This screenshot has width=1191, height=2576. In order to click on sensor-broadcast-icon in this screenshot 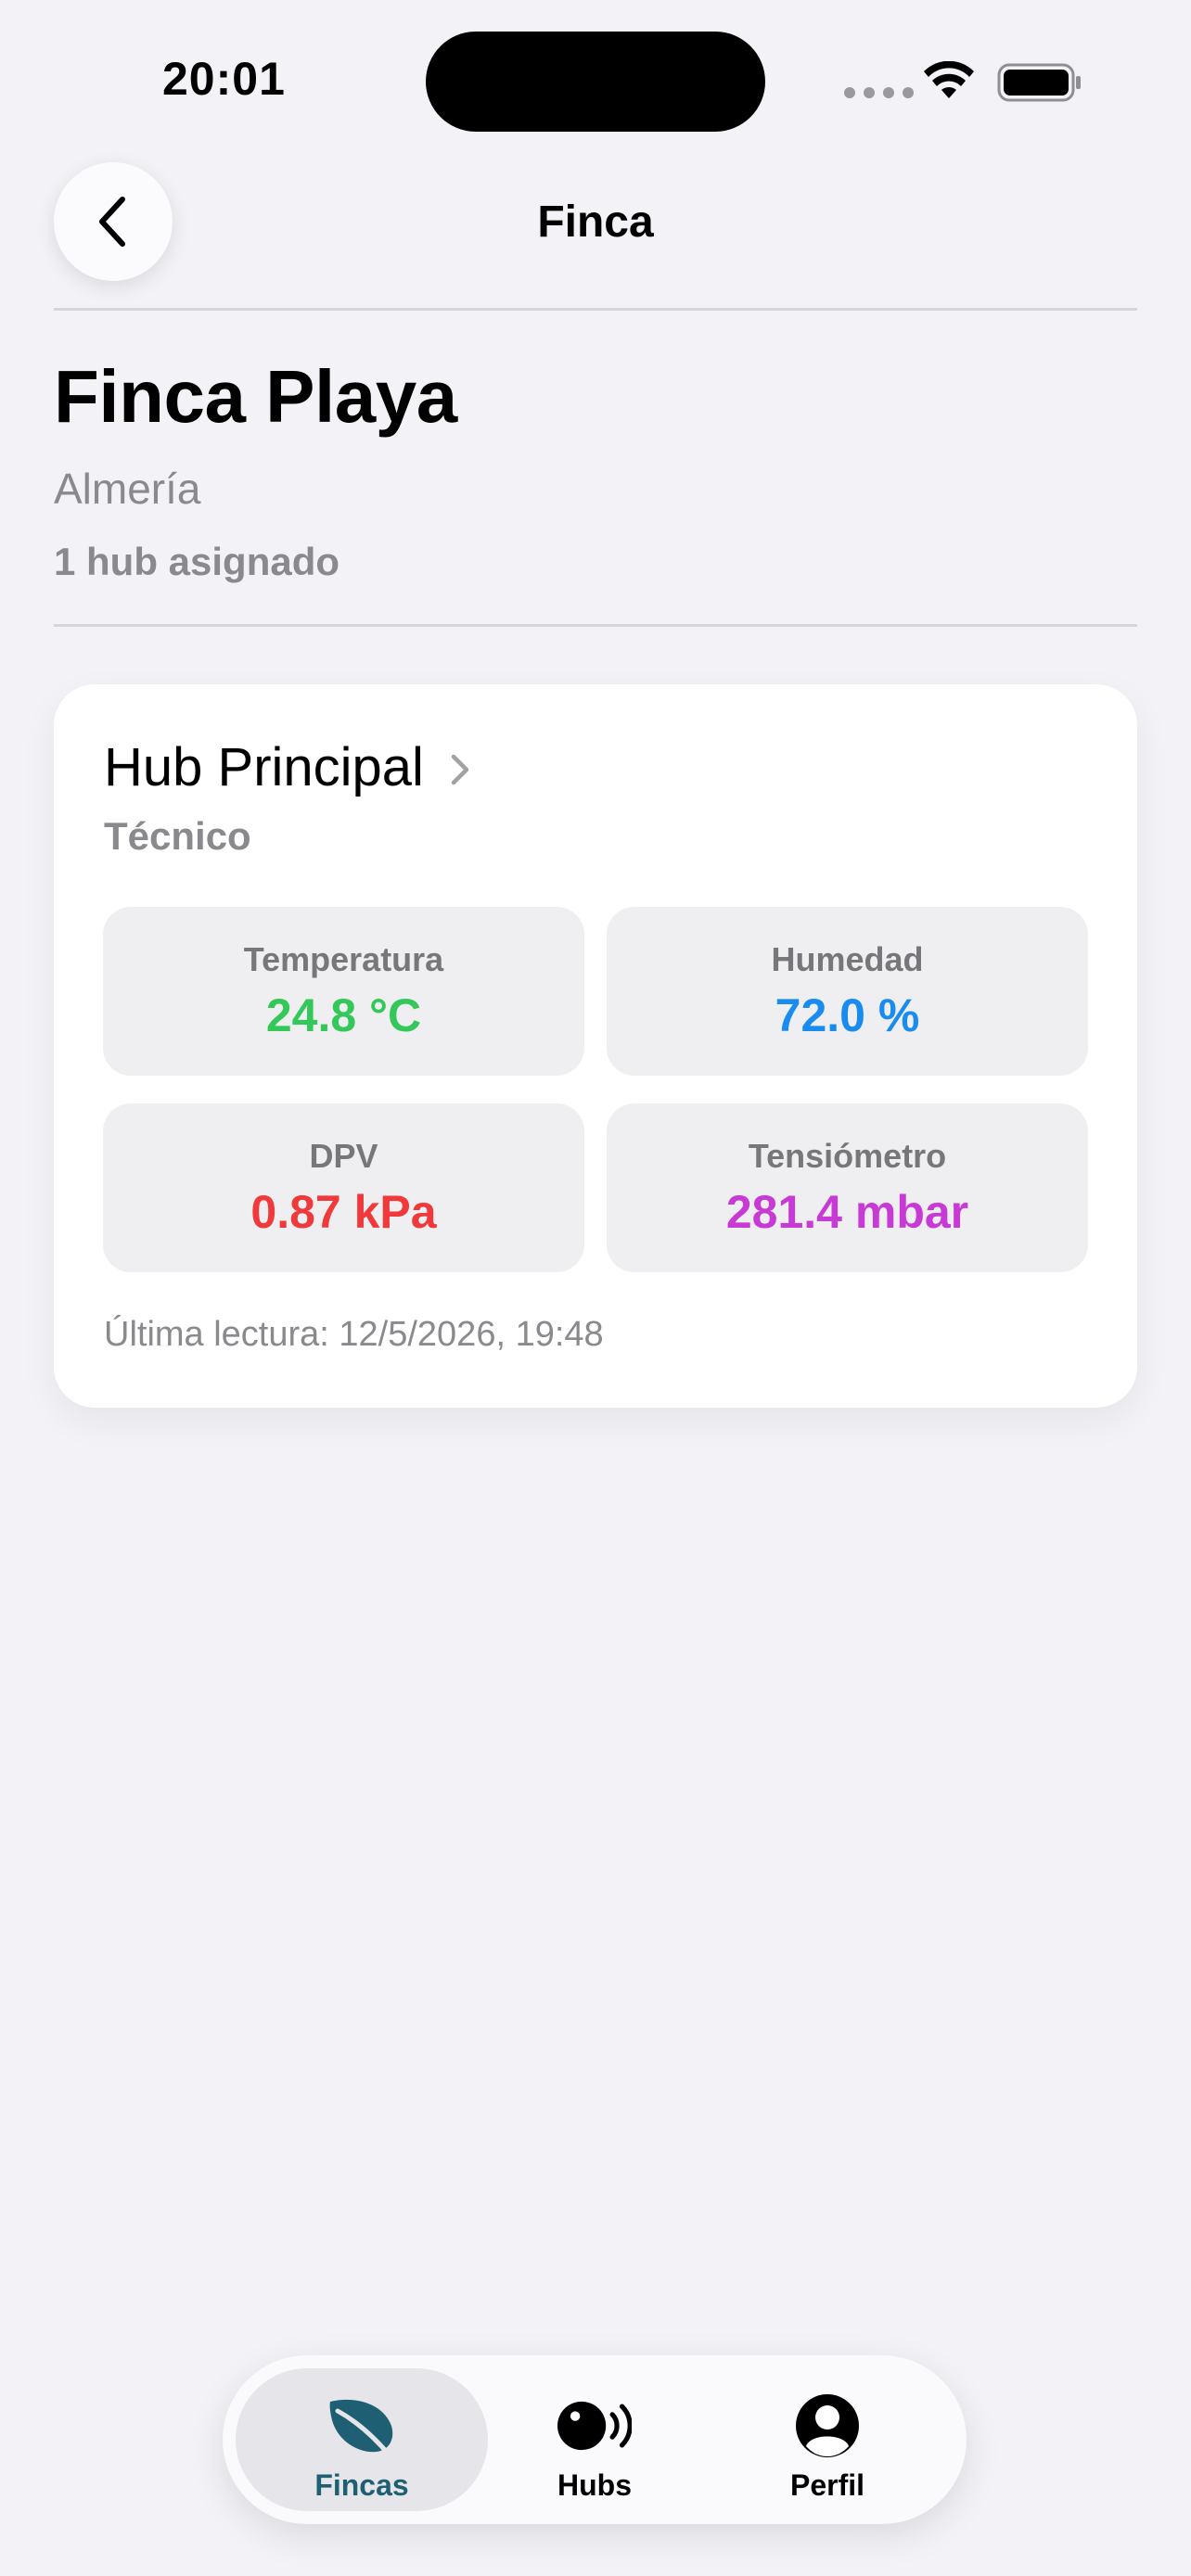, I will do `click(594, 2426)`.